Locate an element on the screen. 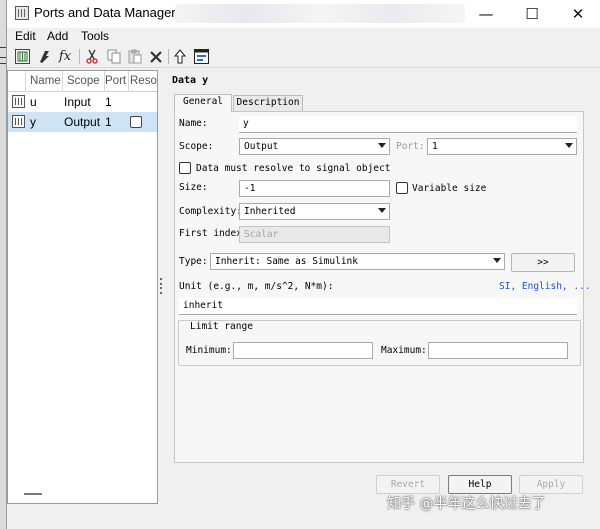  menu-bar: Edit Add Tools is located at coordinates (303, 37).